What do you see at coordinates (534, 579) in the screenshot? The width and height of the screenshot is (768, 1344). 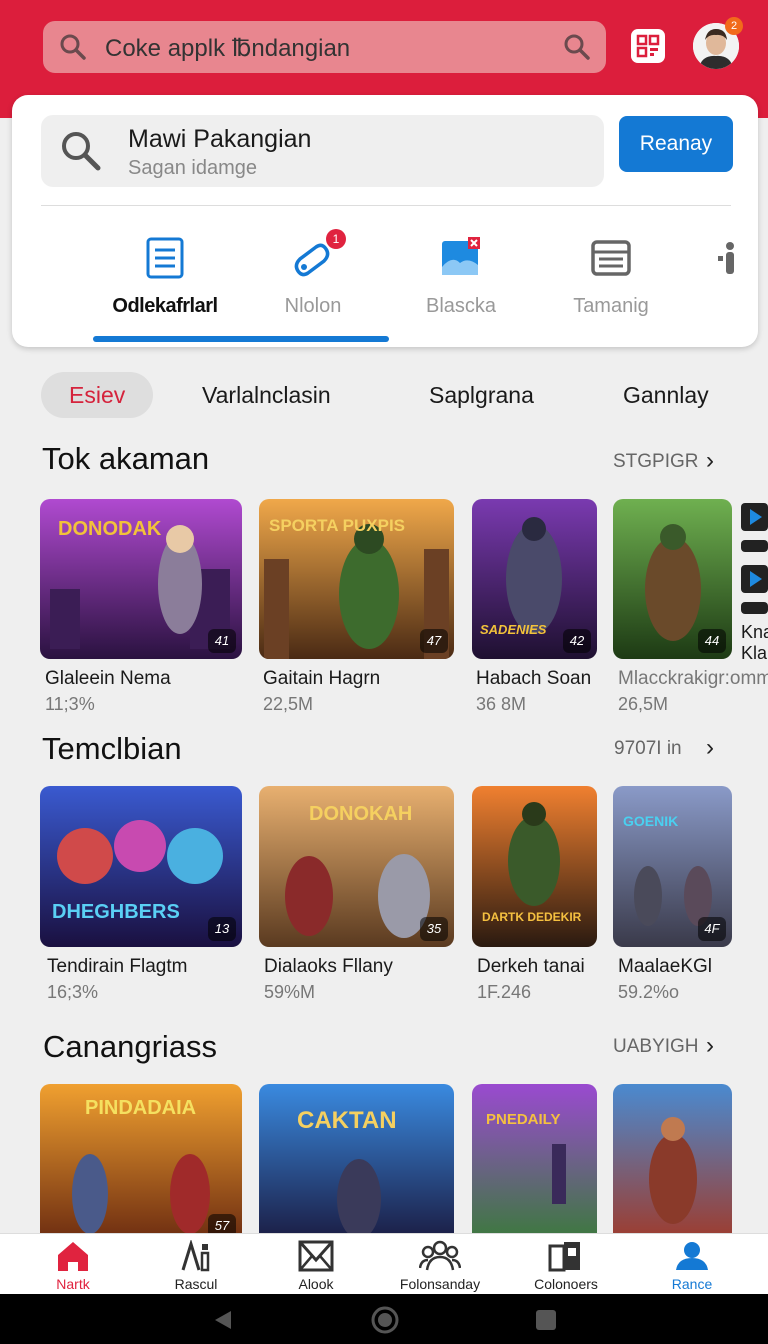 I see `game-tile: SADENIES 42` at bounding box center [534, 579].